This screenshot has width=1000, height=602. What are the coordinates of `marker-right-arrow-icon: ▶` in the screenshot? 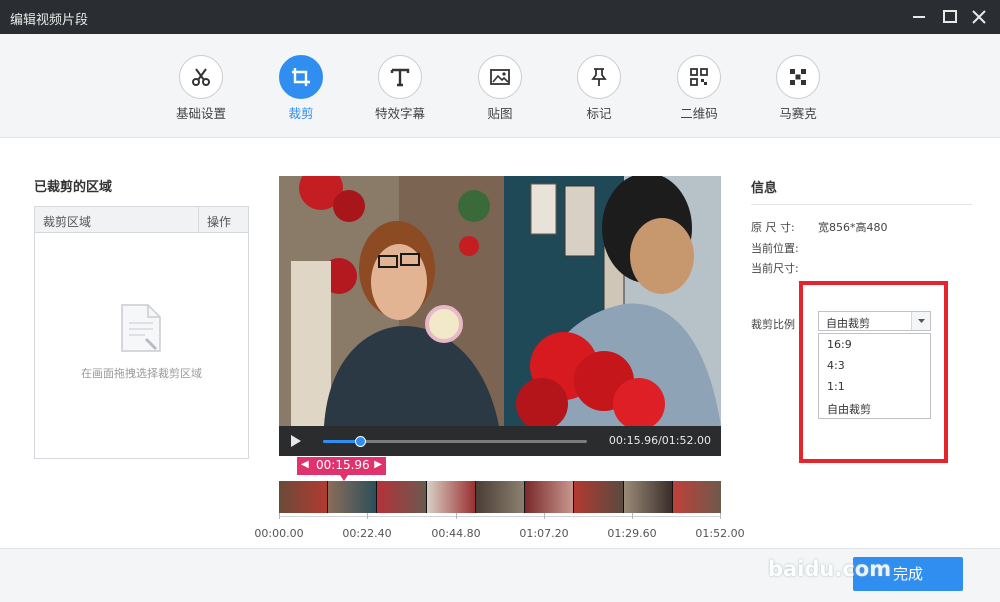 It's located at (378, 464).